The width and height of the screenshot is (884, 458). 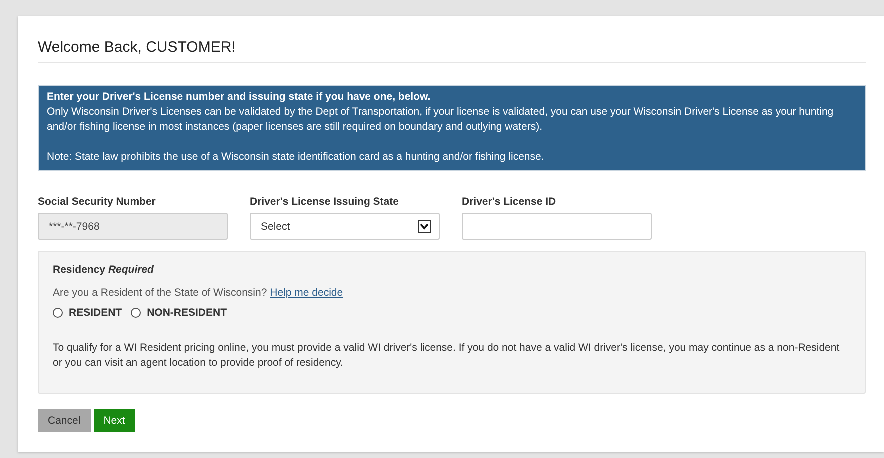 I want to click on state-dropdown: Select, so click(x=345, y=226).